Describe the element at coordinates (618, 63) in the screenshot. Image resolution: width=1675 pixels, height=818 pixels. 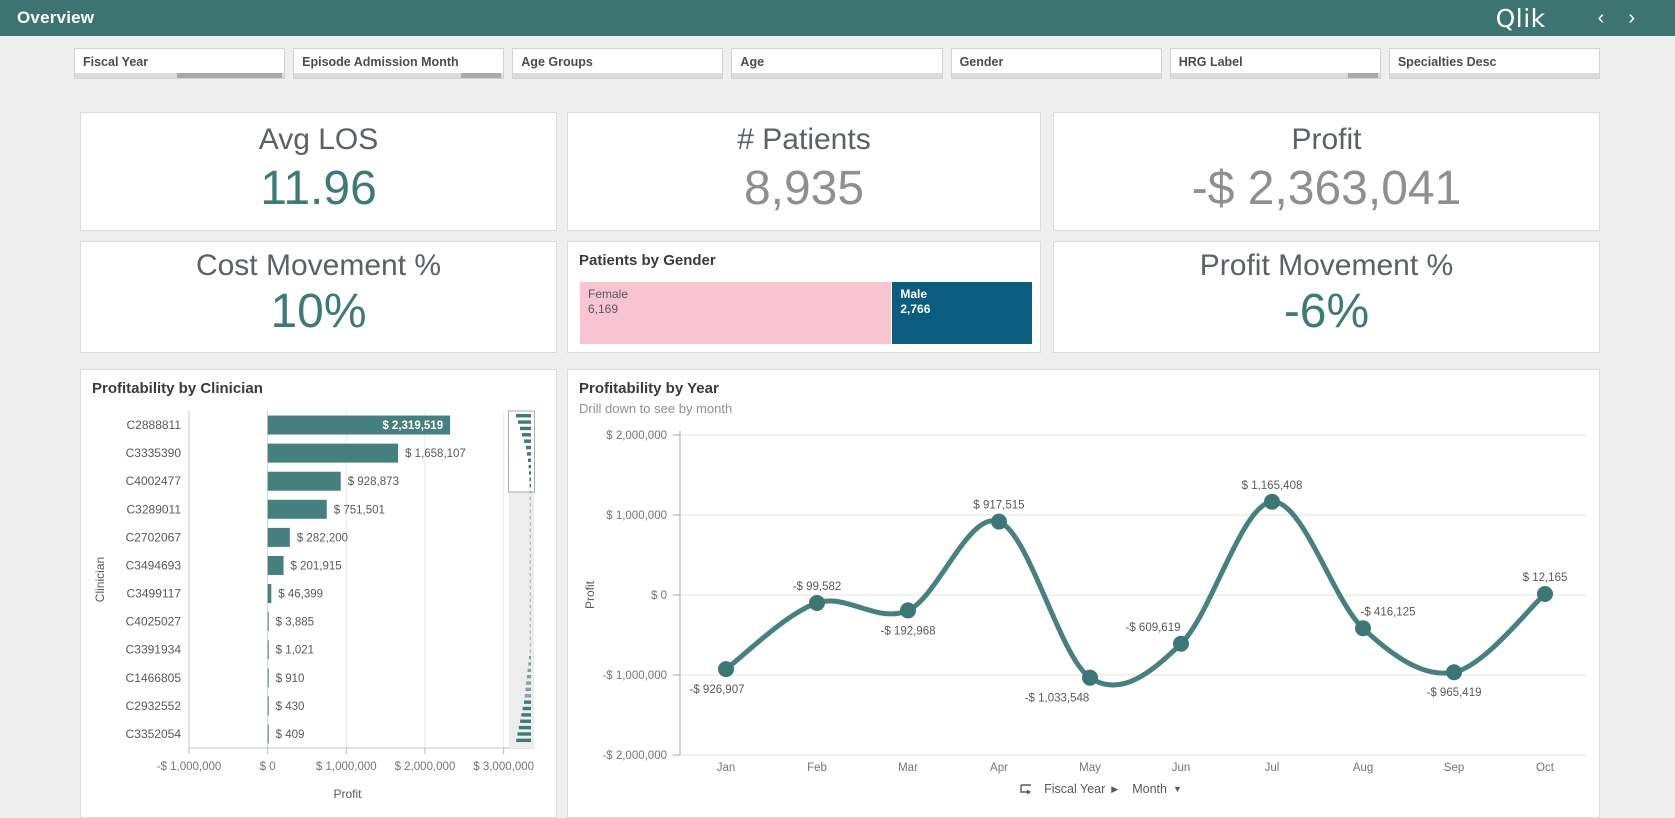
I see `filter-age-groups: Age Groups` at that location.